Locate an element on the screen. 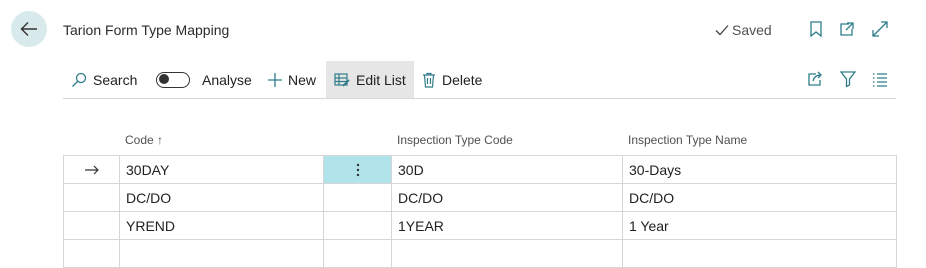  edit-list-button: Edit List is located at coordinates (370, 79).